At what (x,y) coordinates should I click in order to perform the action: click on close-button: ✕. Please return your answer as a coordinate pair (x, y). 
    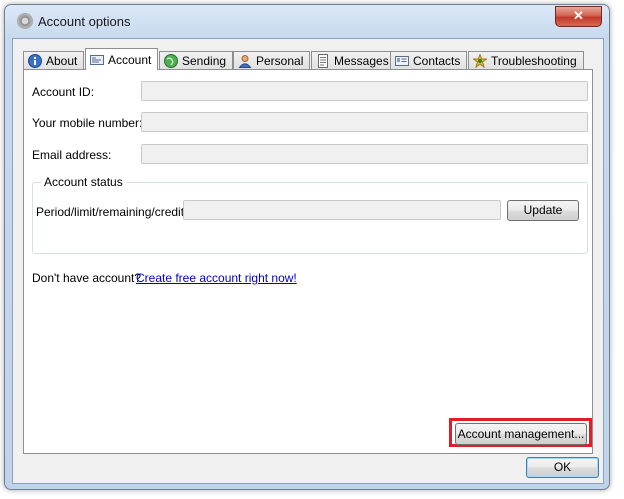
    Looking at the image, I should click on (578, 16).